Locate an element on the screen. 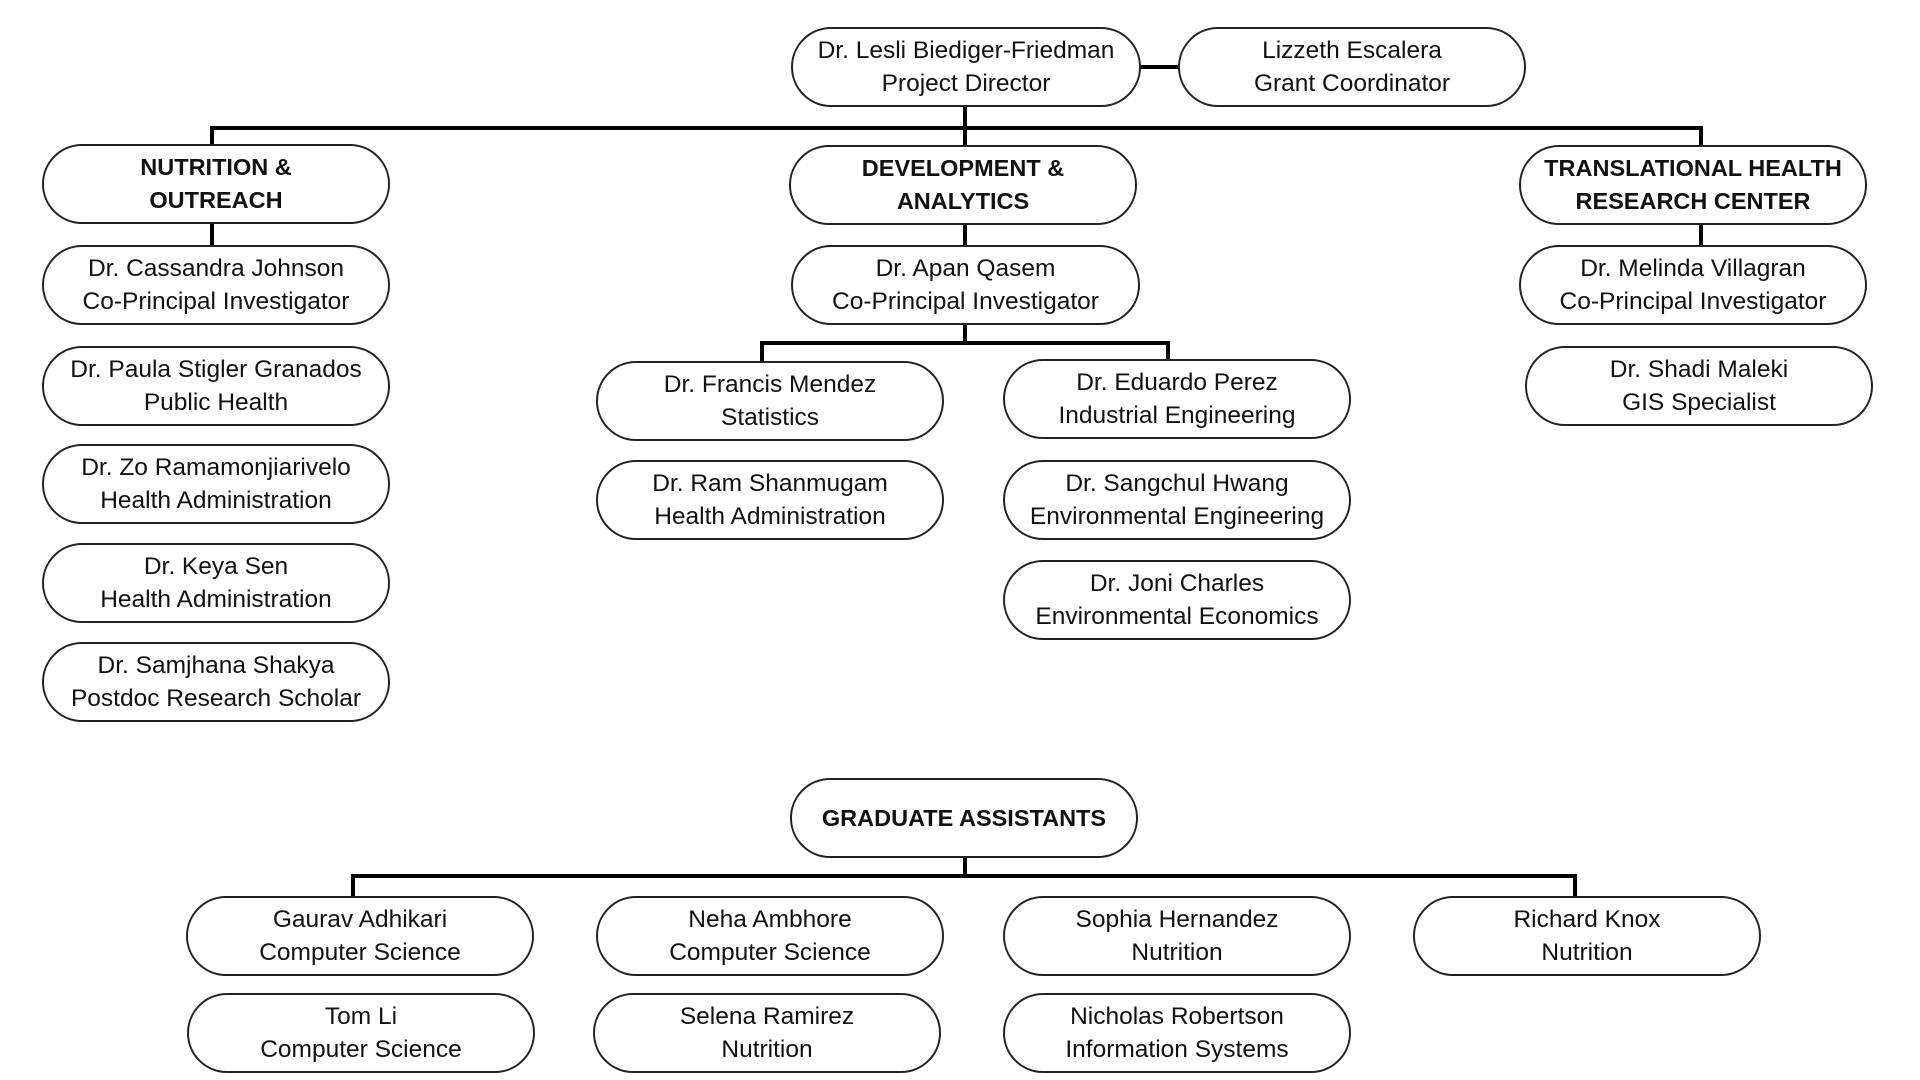  person-role: Grant Coordinator is located at coordinates (1352, 83).